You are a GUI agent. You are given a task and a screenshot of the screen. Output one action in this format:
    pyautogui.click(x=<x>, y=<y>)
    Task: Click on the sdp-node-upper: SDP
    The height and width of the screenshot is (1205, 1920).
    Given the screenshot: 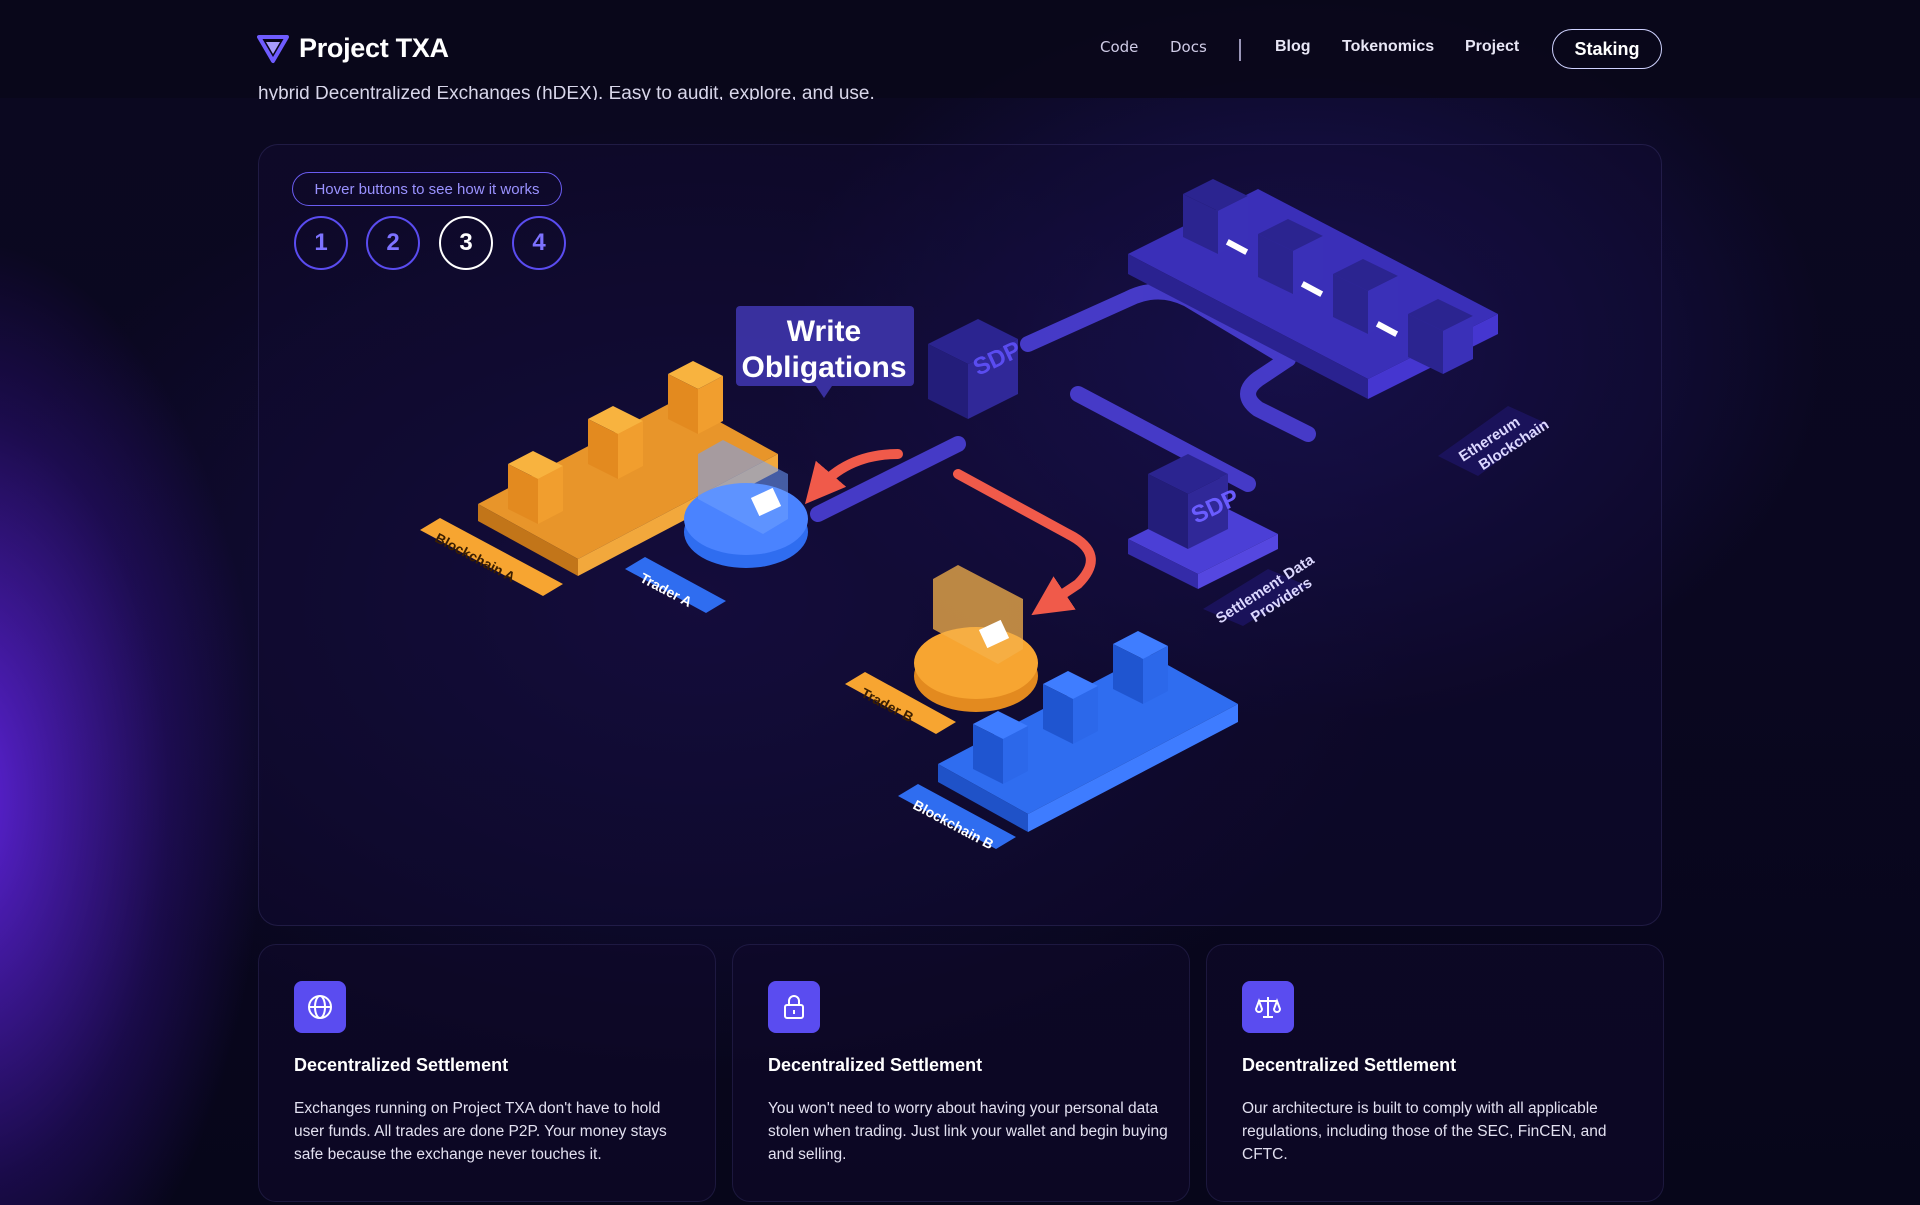 What is the action you would take?
    pyautogui.click(x=976, y=369)
    